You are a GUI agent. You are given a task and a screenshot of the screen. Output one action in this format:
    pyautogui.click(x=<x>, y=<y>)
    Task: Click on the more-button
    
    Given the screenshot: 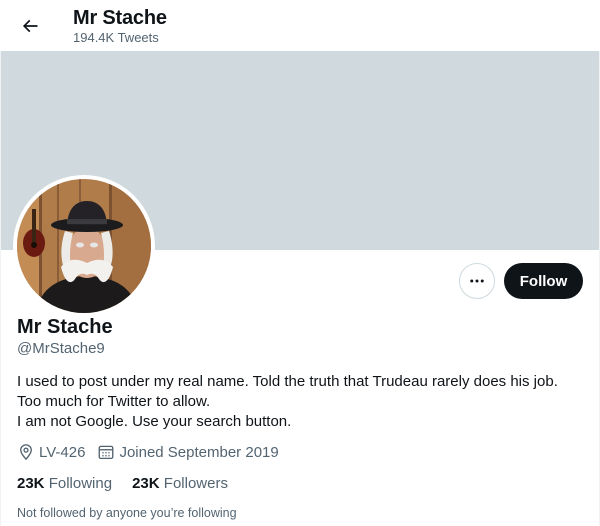 What is the action you would take?
    pyautogui.click(x=477, y=281)
    